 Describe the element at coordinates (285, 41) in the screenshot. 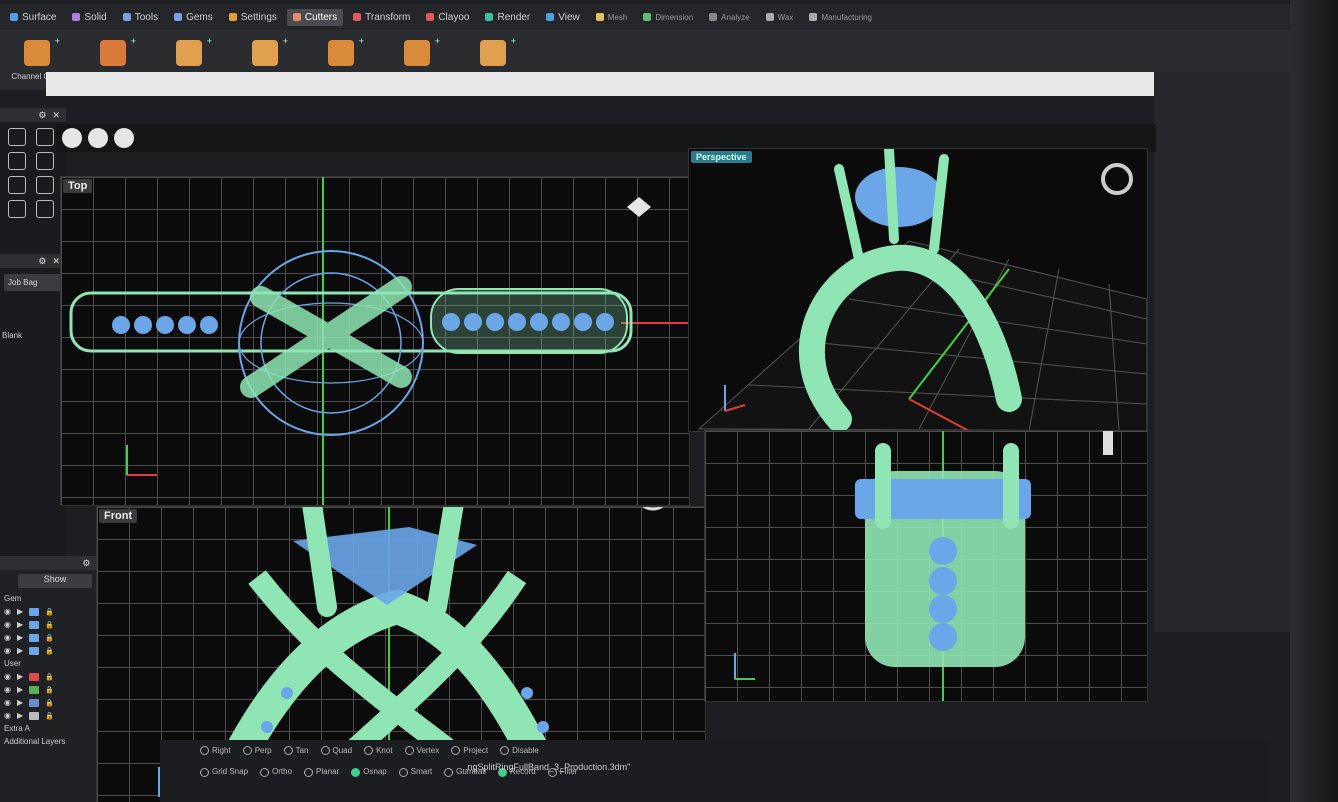

I see `add-icon: +` at that location.